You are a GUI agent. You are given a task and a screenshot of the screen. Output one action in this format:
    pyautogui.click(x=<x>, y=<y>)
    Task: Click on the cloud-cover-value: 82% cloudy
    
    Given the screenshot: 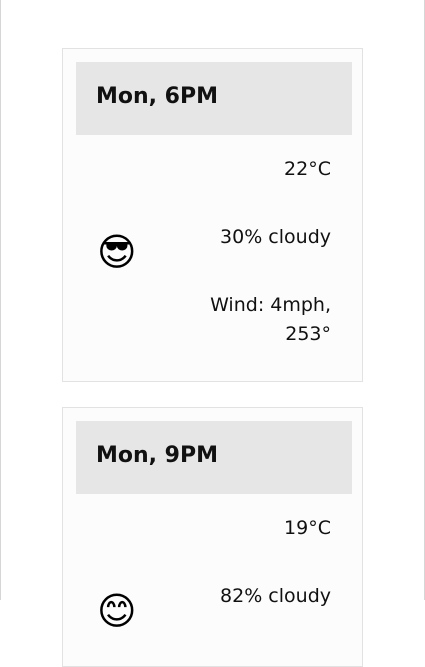 What is the action you would take?
    pyautogui.click(x=275, y=596)
    